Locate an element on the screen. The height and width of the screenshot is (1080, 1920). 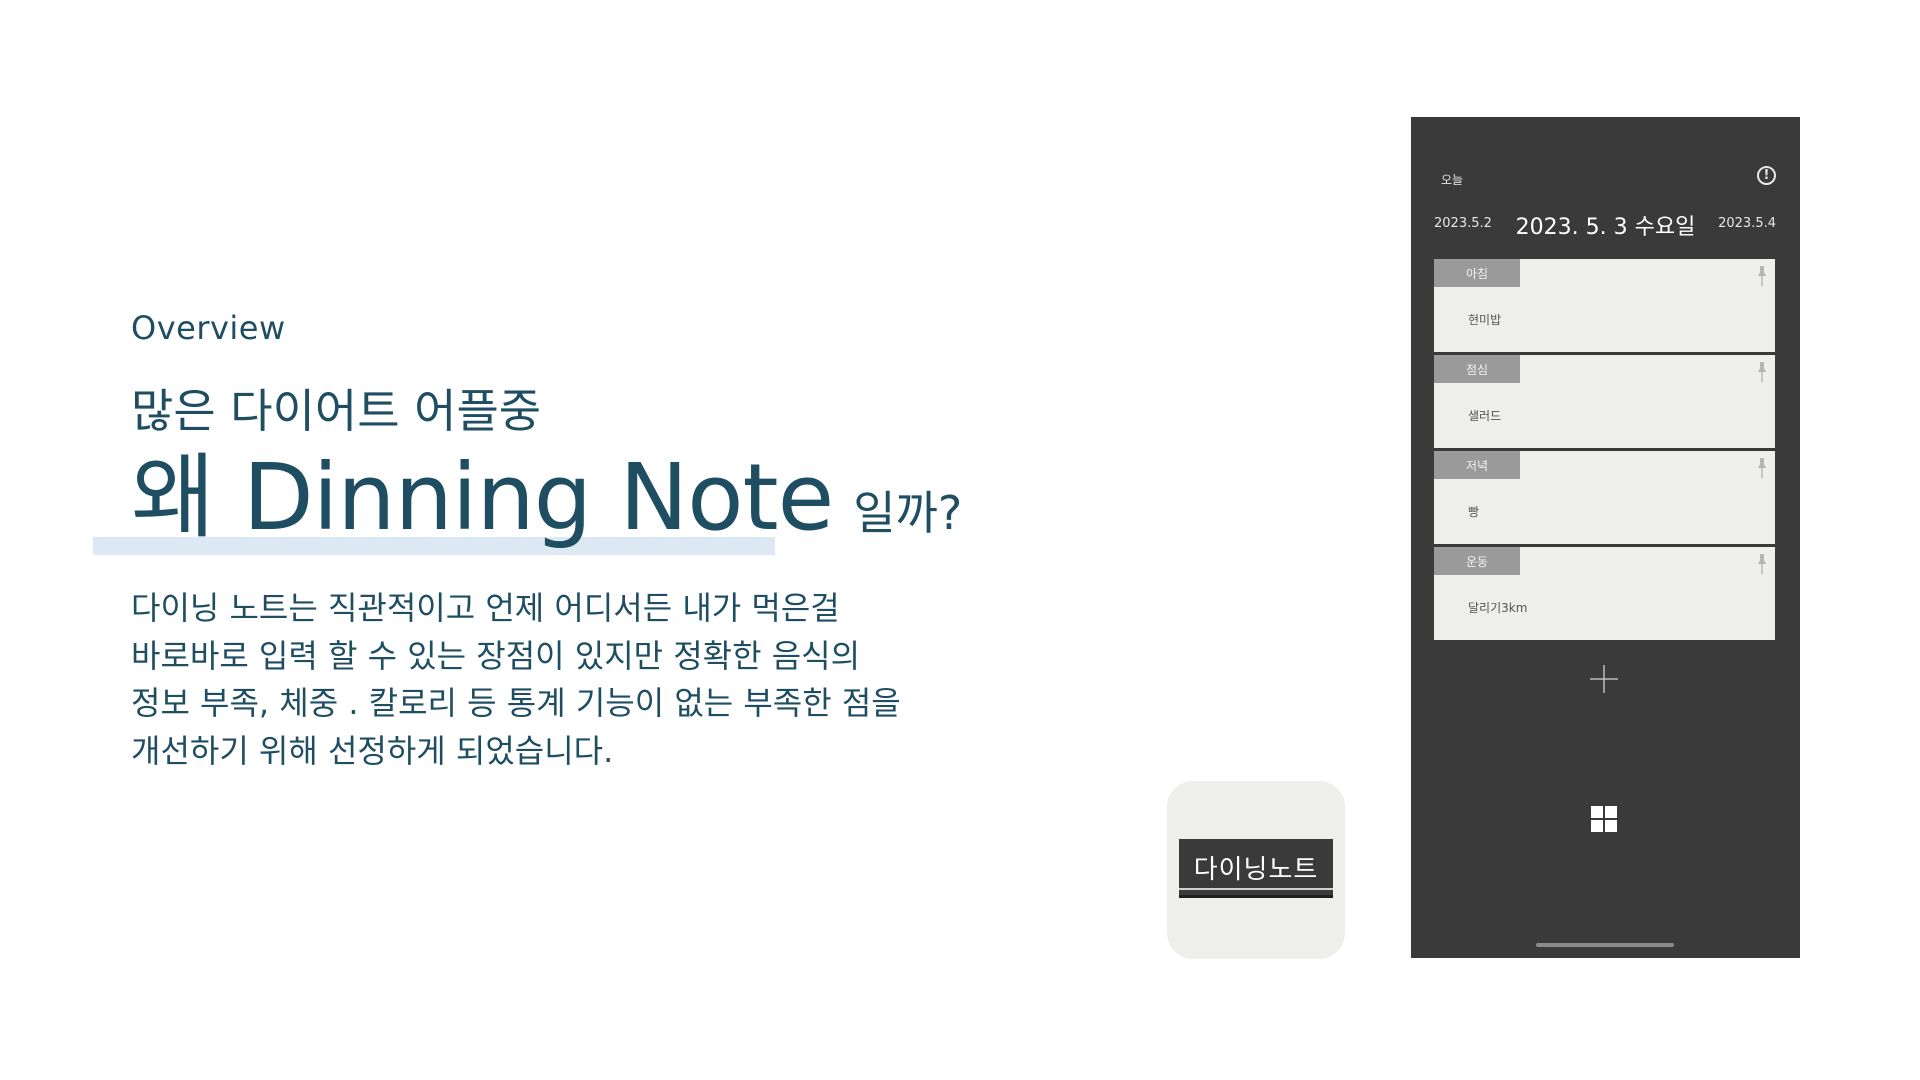
meal-item: 샐러드 is located at coordinates (1485, 416).